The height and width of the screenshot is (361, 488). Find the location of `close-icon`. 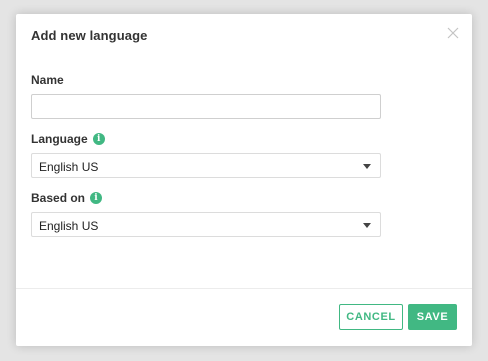

close-icon is located at coordinates (453, 33).